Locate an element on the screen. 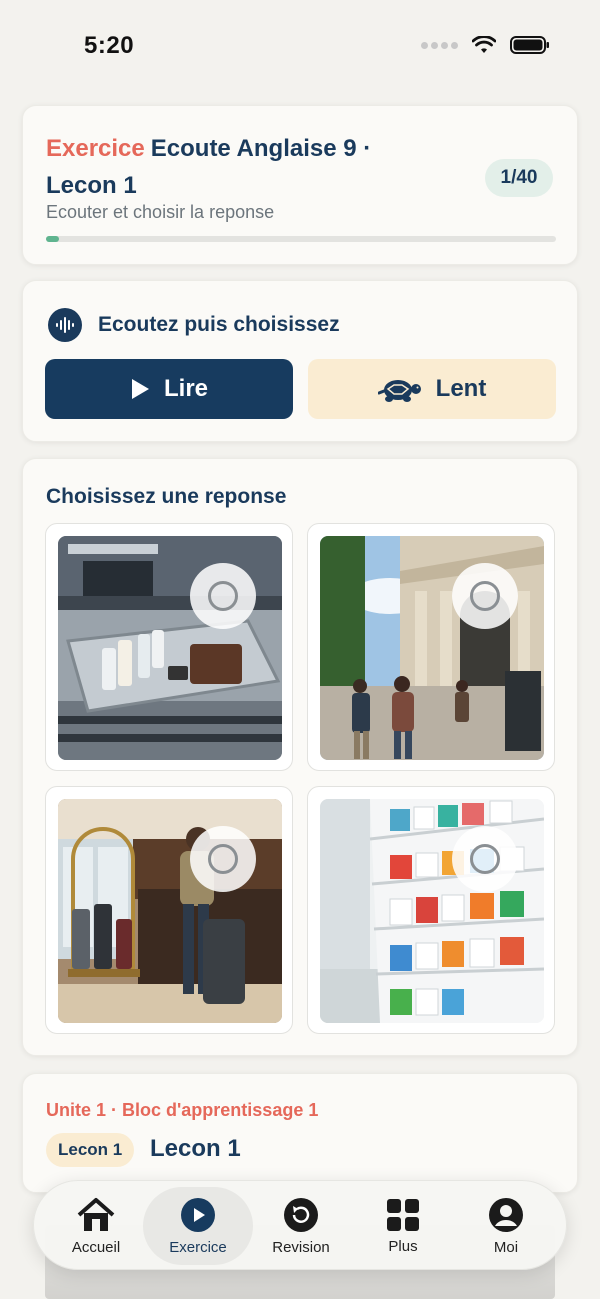  slow-play-button: Lent is located at coordinates (432, 389).